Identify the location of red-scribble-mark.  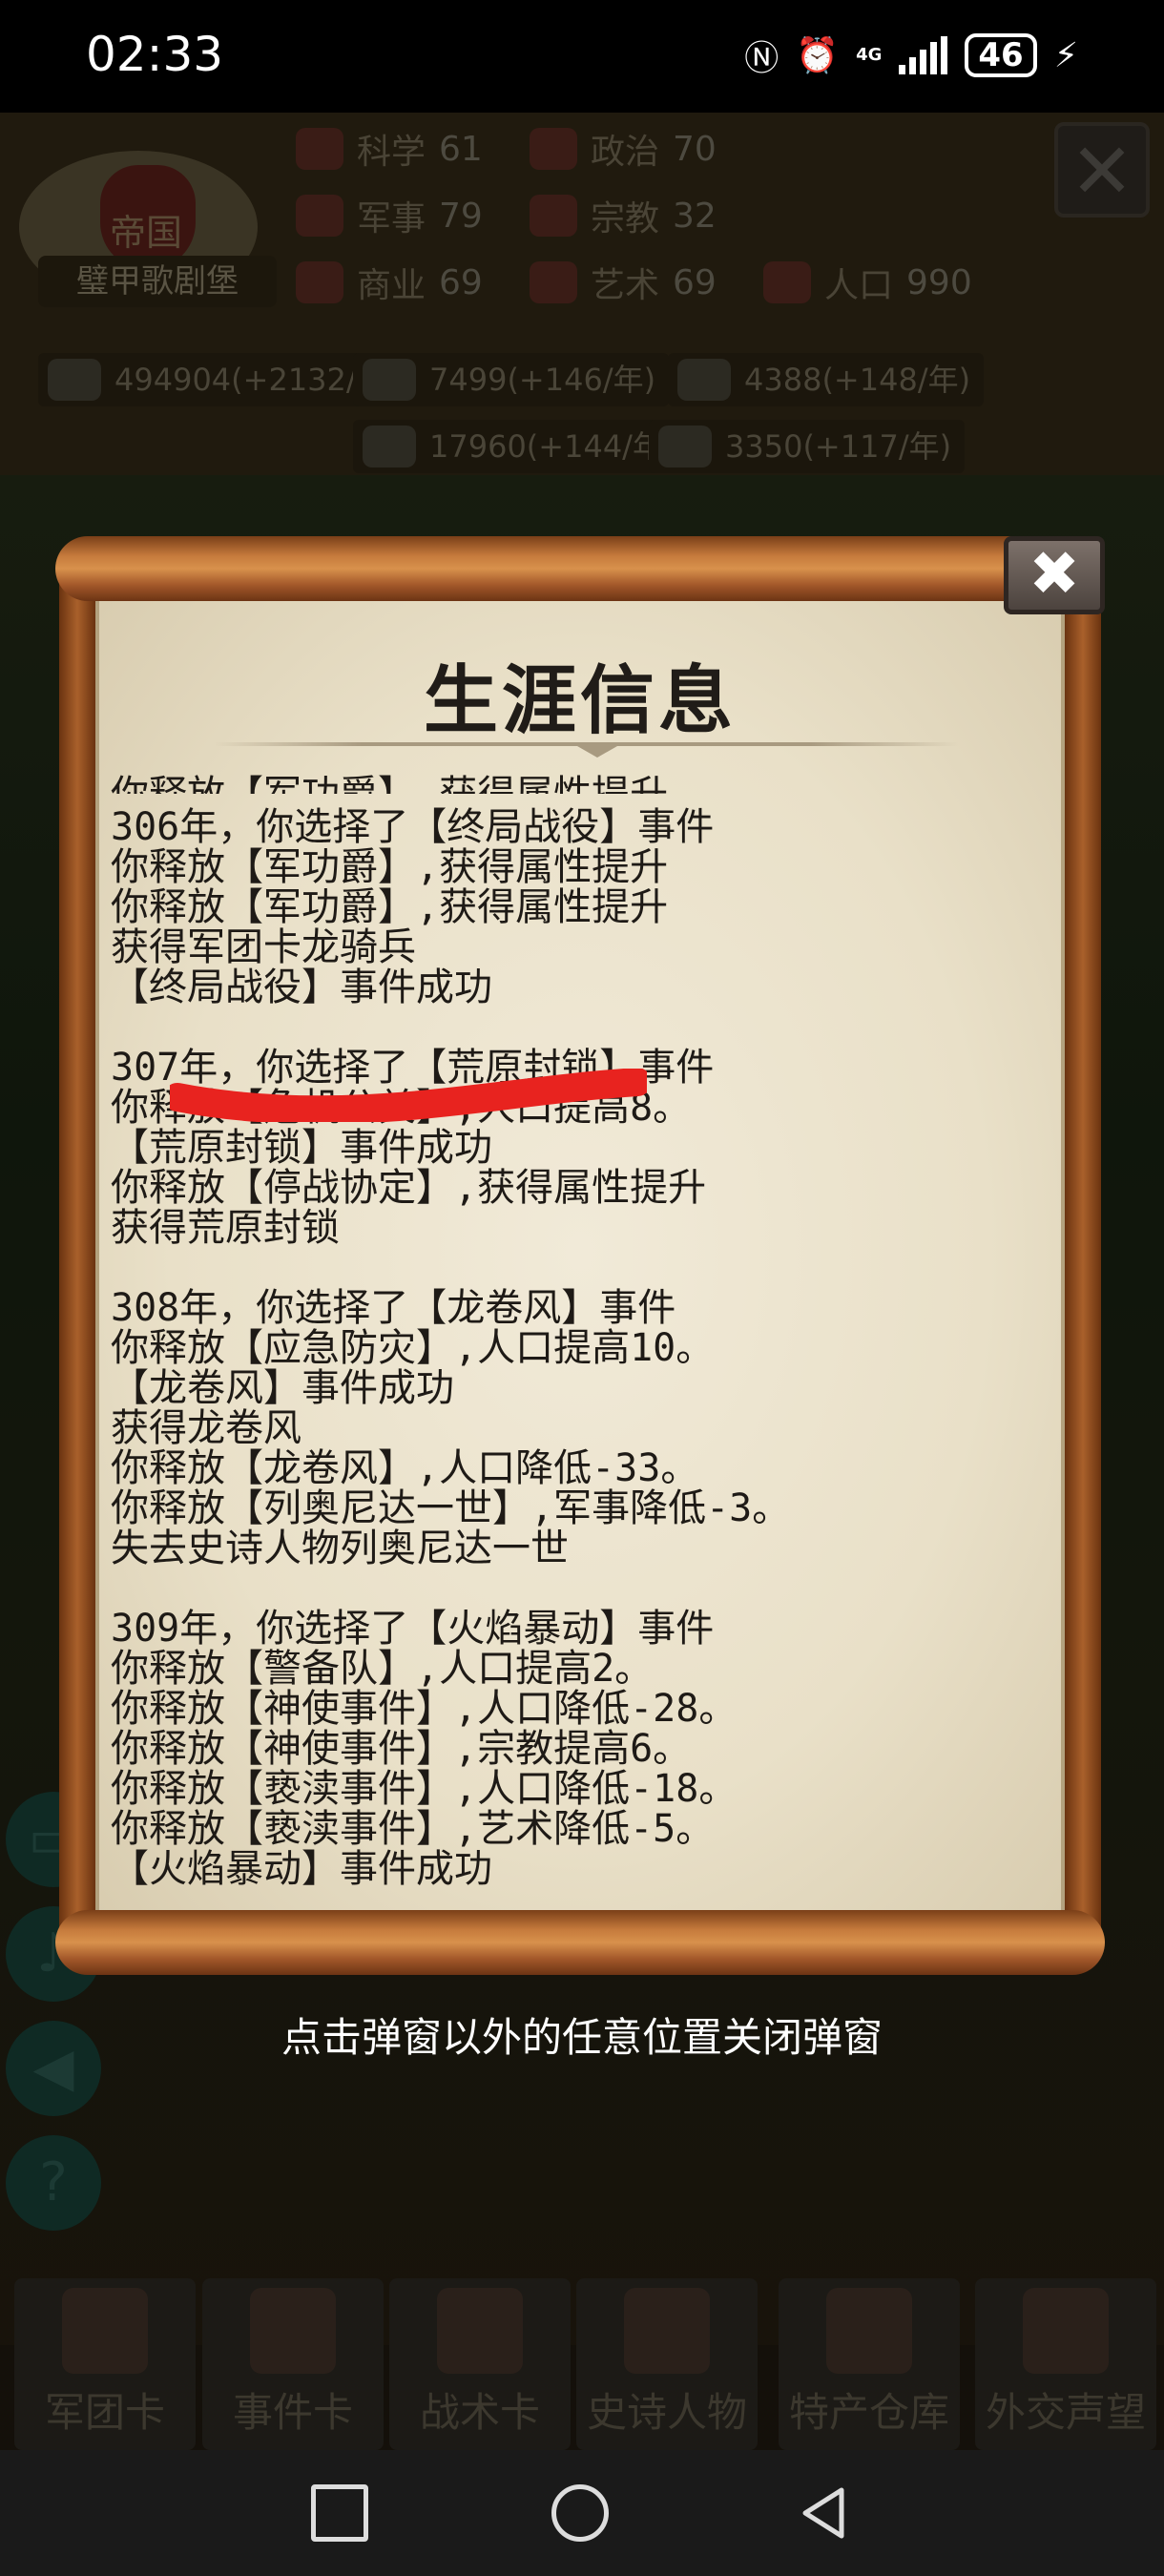
(409, 1095).